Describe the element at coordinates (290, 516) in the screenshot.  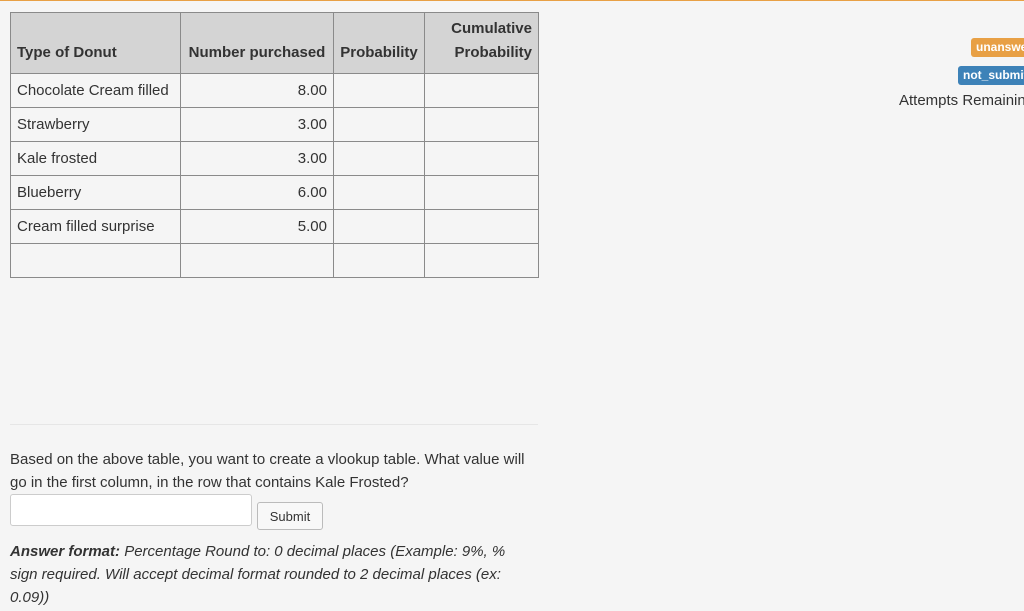
I see `submit-button: Submit` at that location.